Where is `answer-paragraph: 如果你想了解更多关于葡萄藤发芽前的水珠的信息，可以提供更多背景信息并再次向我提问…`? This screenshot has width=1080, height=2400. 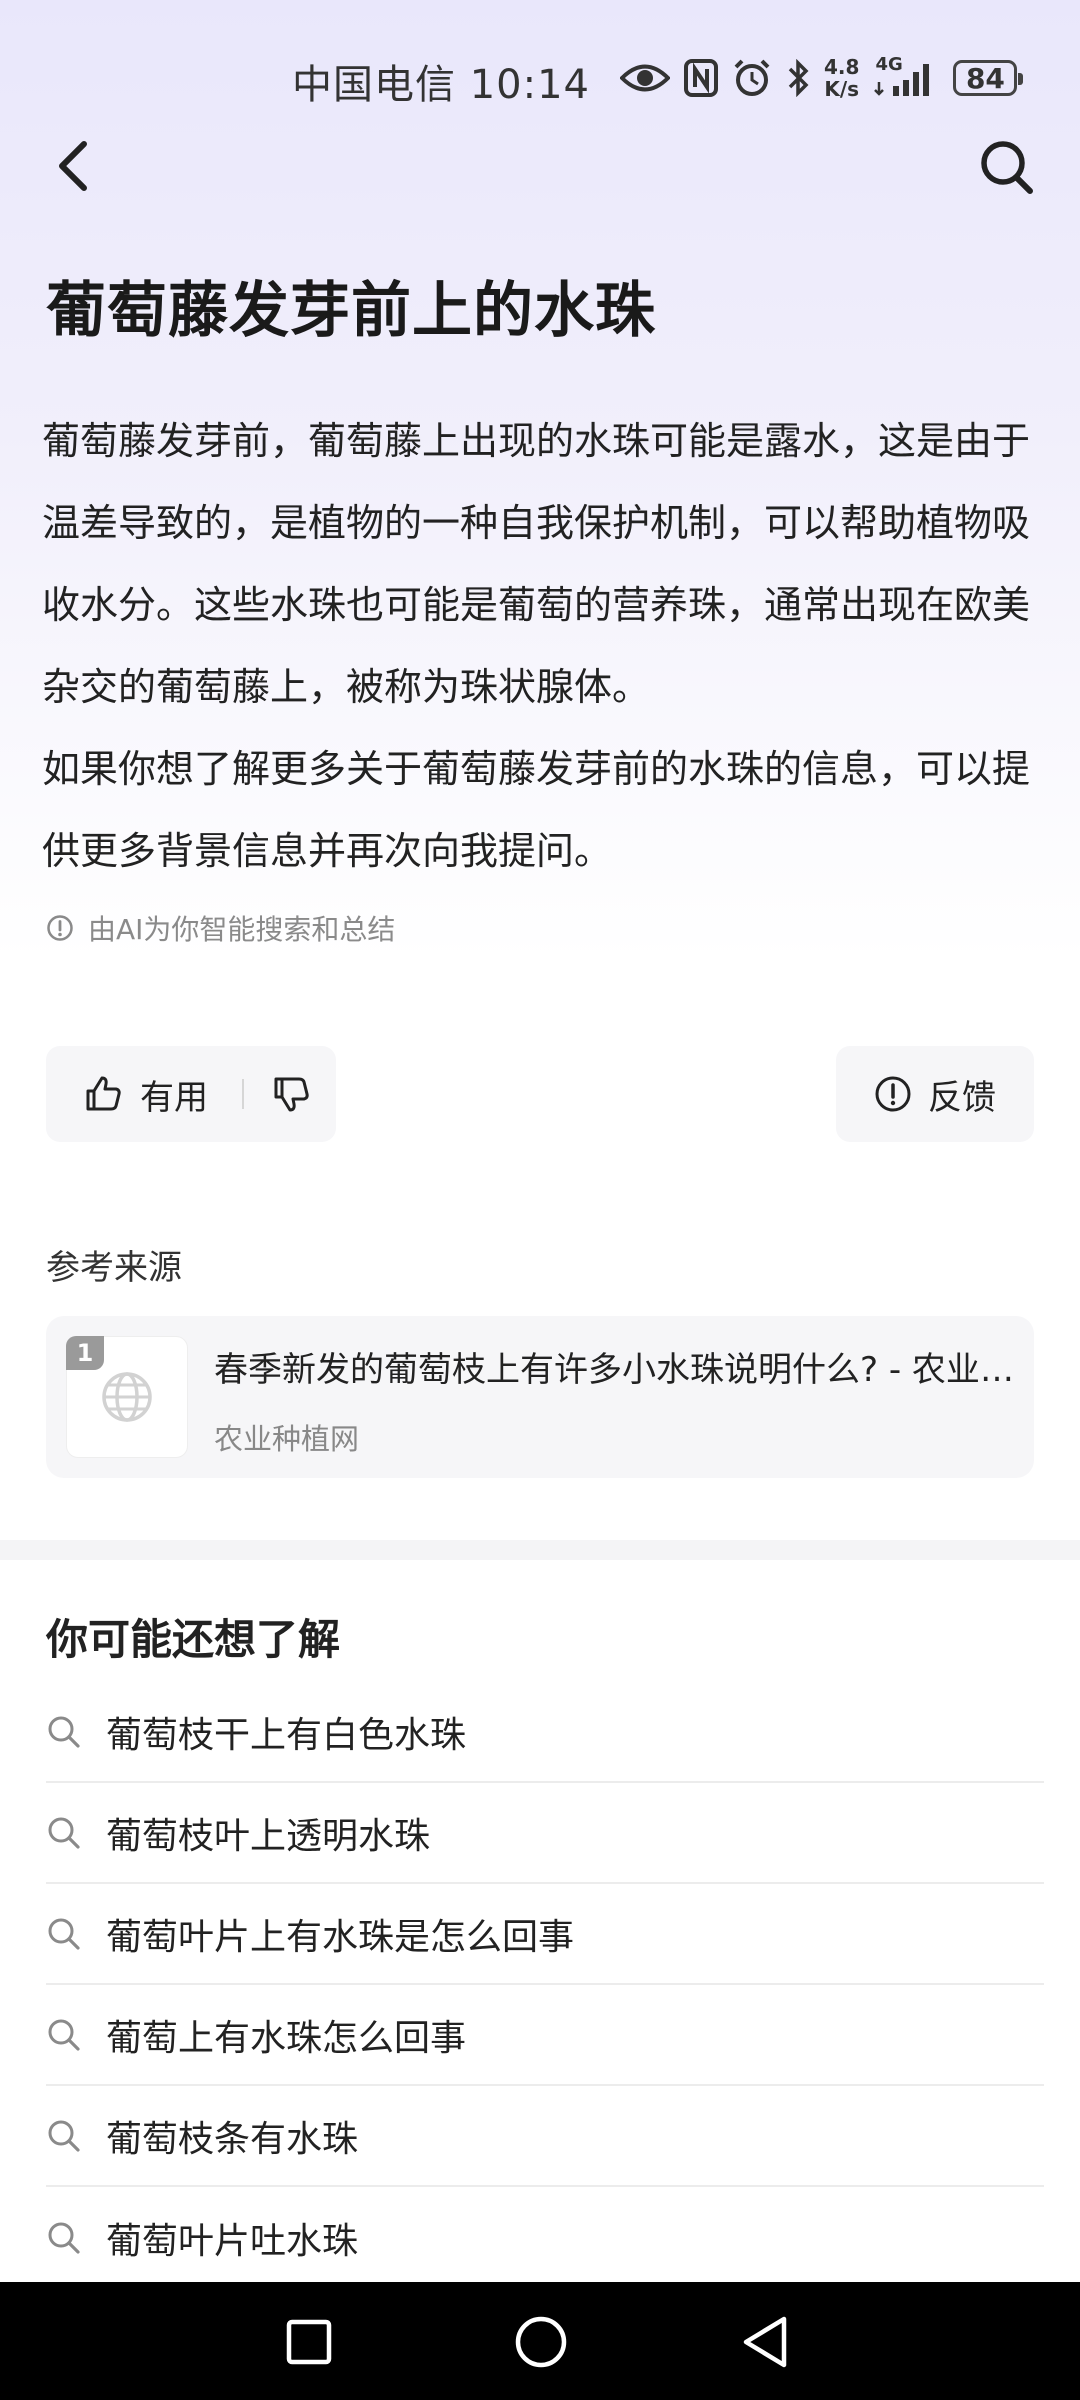
answer-paragraph: 如果你想了解更多关于葡萄藤发芽前的水珠的信息，可以提供更多背景信息并再次向我提问… is located at coordinates (536, 810).